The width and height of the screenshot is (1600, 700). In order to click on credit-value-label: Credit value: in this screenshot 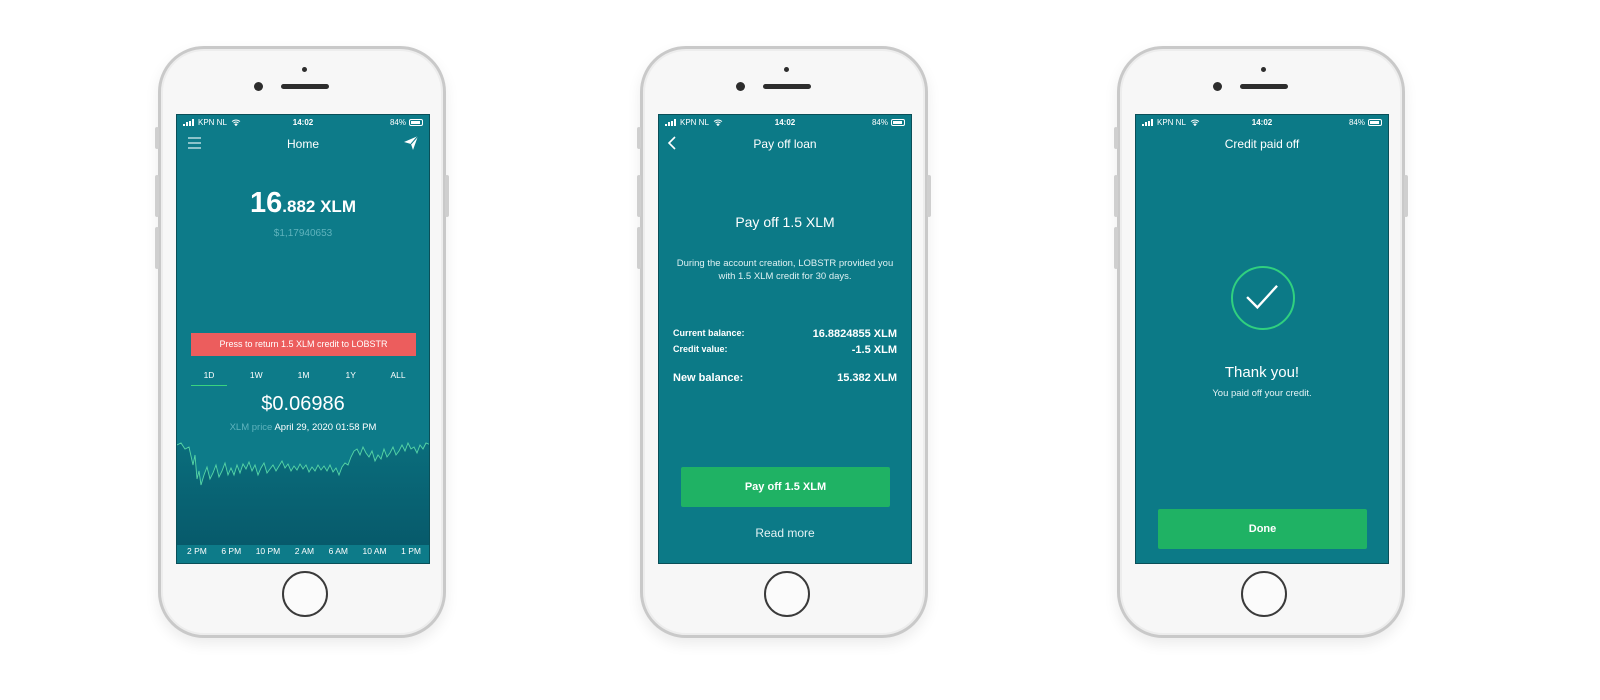, I will do `click(700, 349)`.